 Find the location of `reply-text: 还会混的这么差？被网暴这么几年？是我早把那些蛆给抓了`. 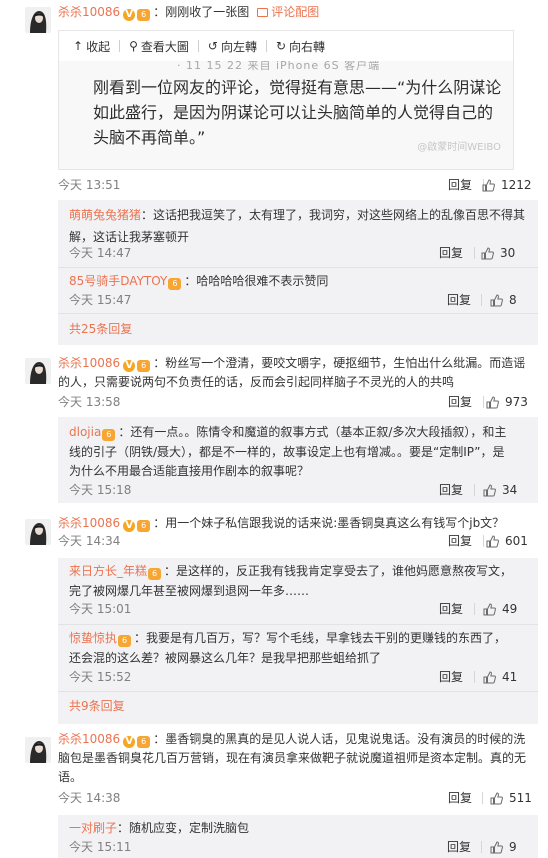

reply-text: 还会混的这么差？被网暴这么几年？是我早把那些蛆给抓了 is located at coordinates (298, 658).